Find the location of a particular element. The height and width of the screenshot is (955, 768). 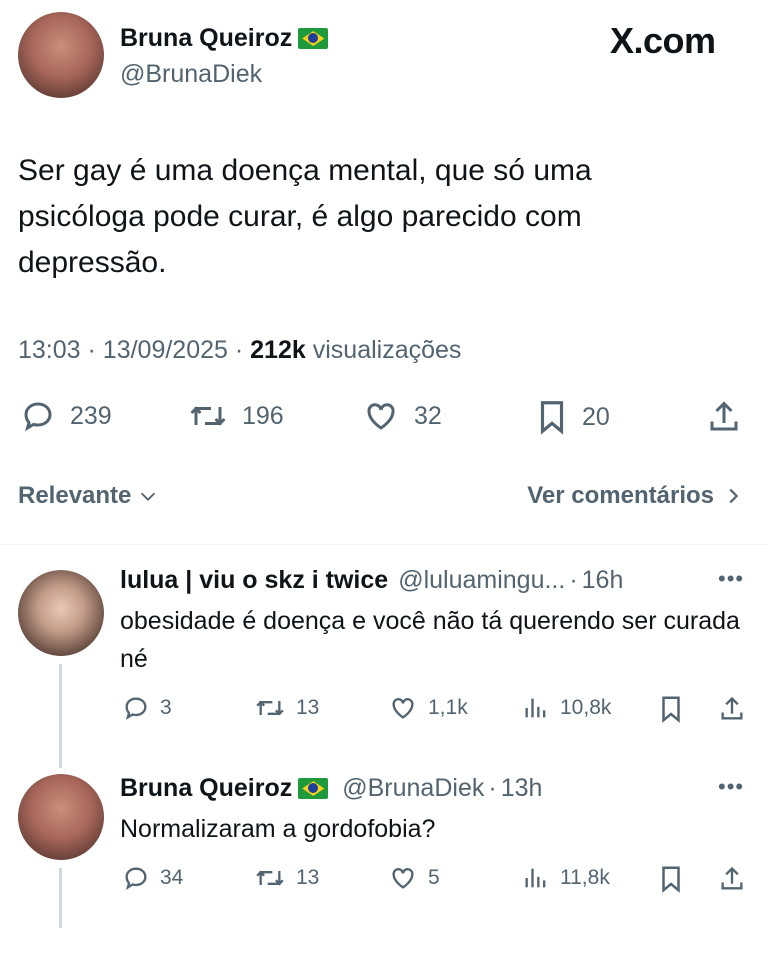

views-action: 11,8k is located at coordinates (566, 878).